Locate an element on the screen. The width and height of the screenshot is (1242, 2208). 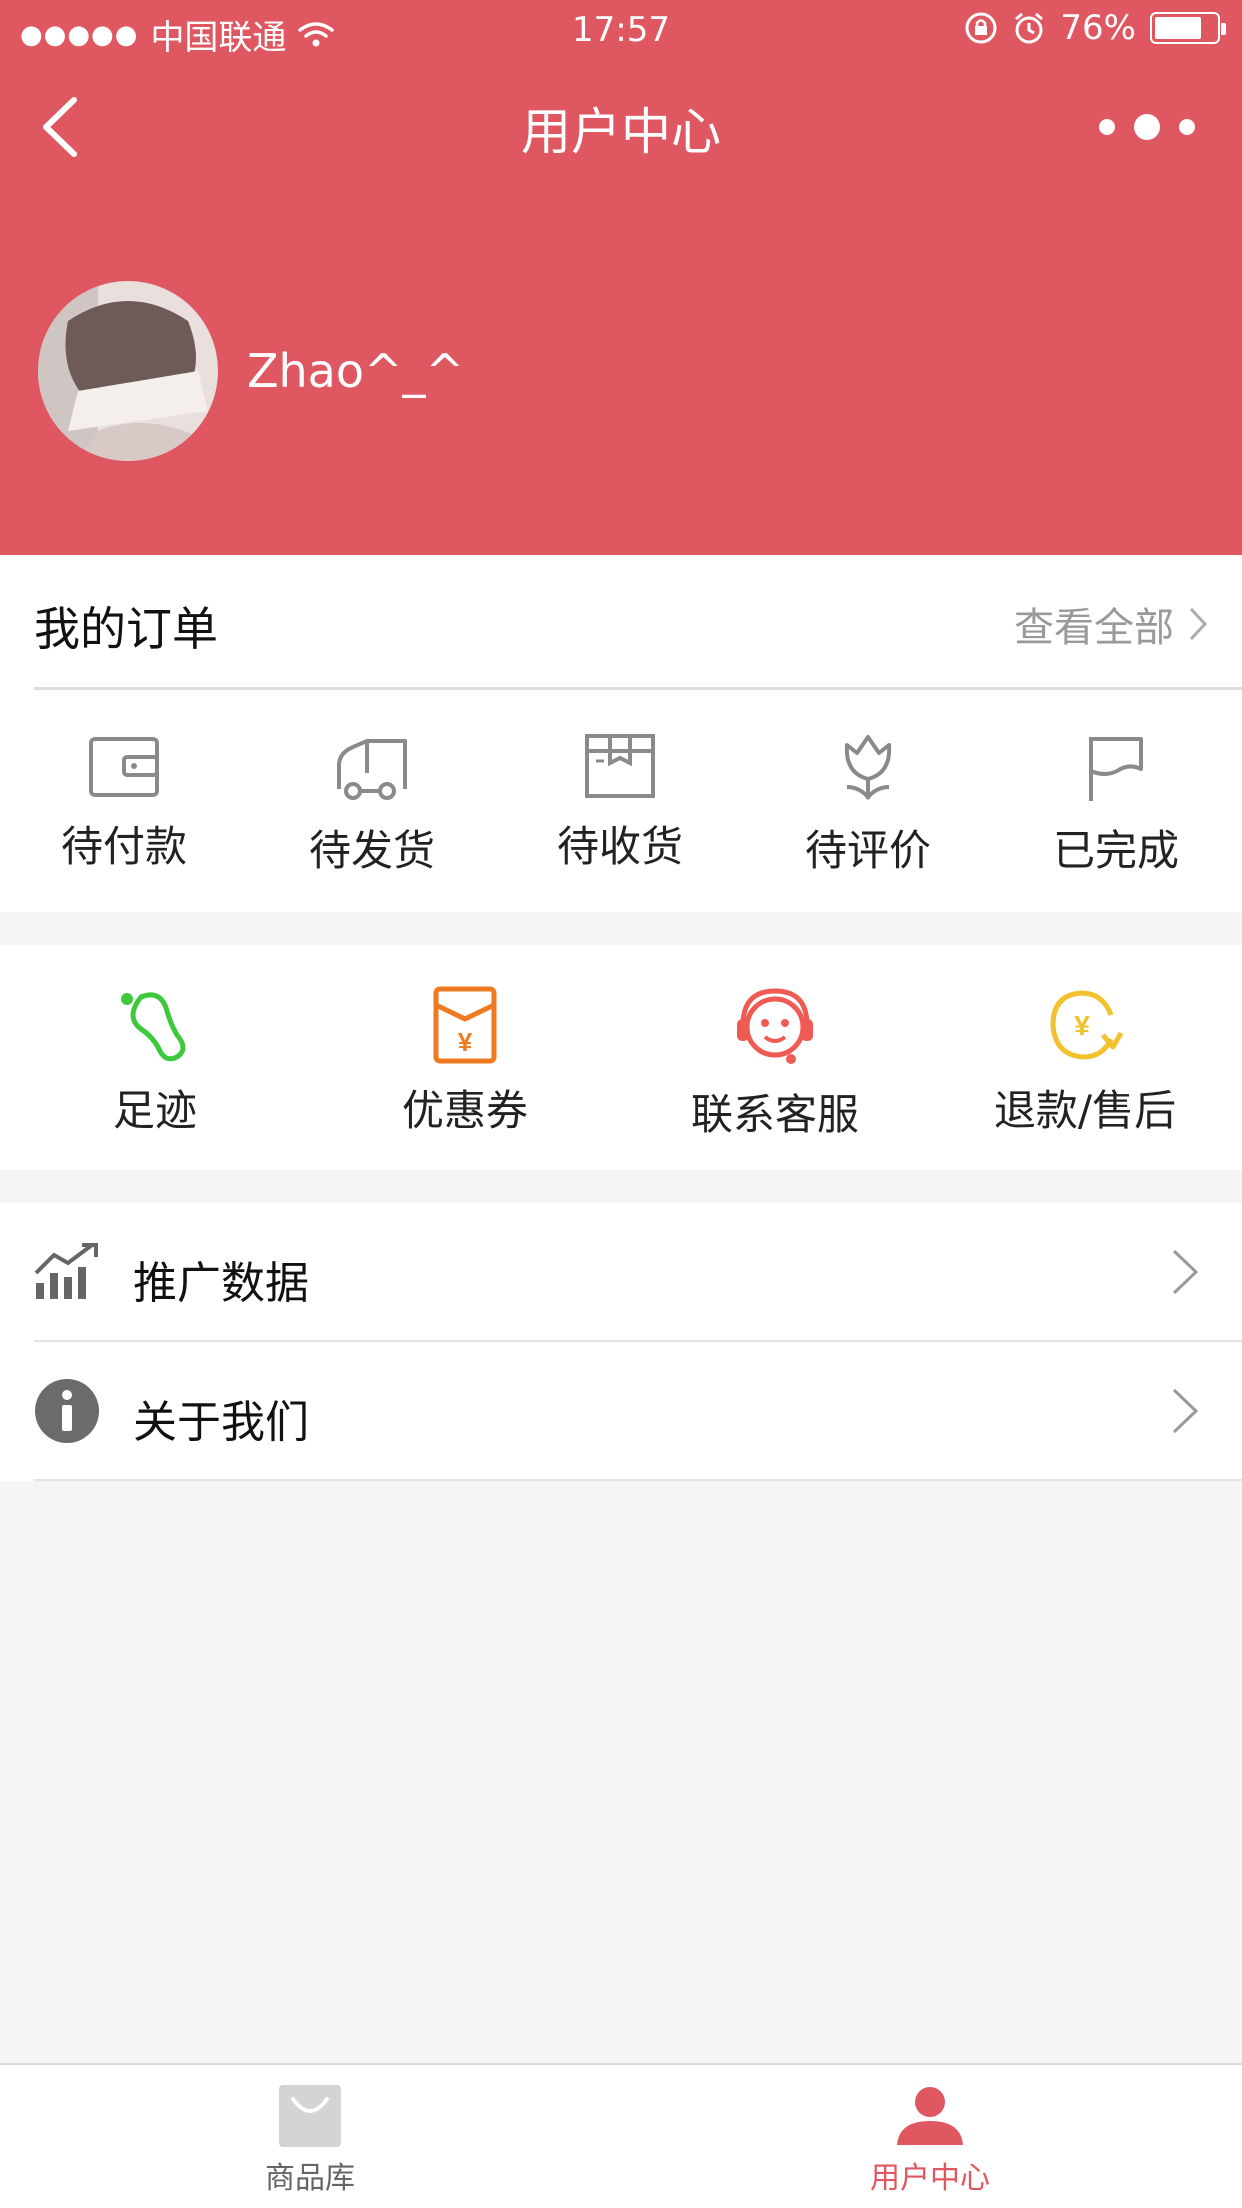
user-icon is located at coordinates (930, 2116).